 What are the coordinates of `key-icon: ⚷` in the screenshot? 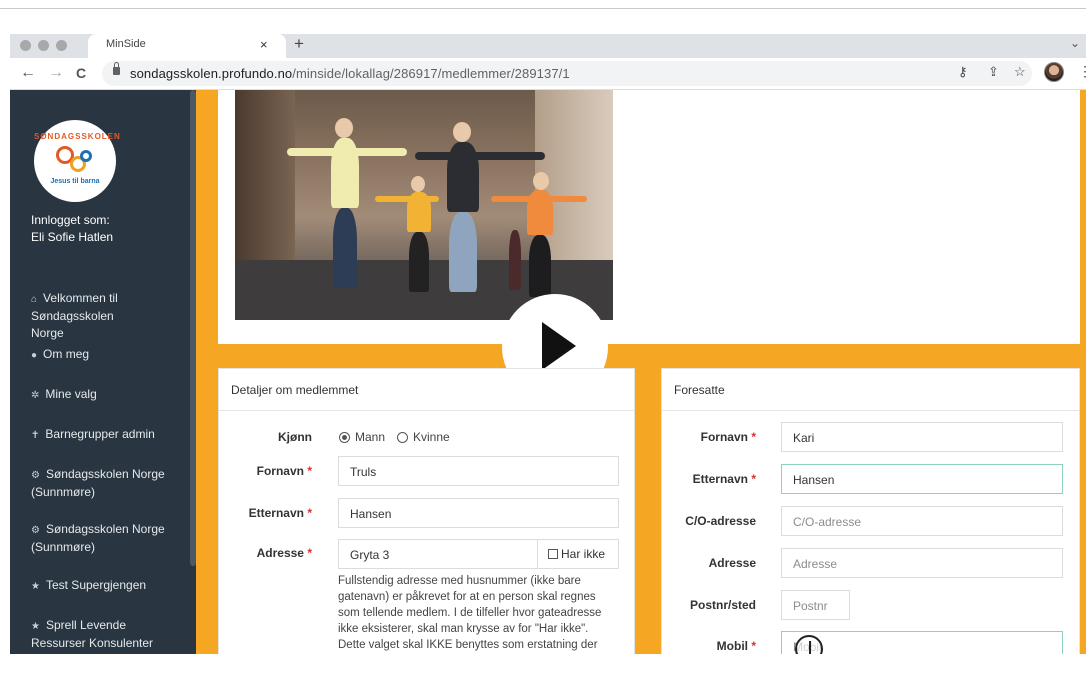 It's located at (963, 72).